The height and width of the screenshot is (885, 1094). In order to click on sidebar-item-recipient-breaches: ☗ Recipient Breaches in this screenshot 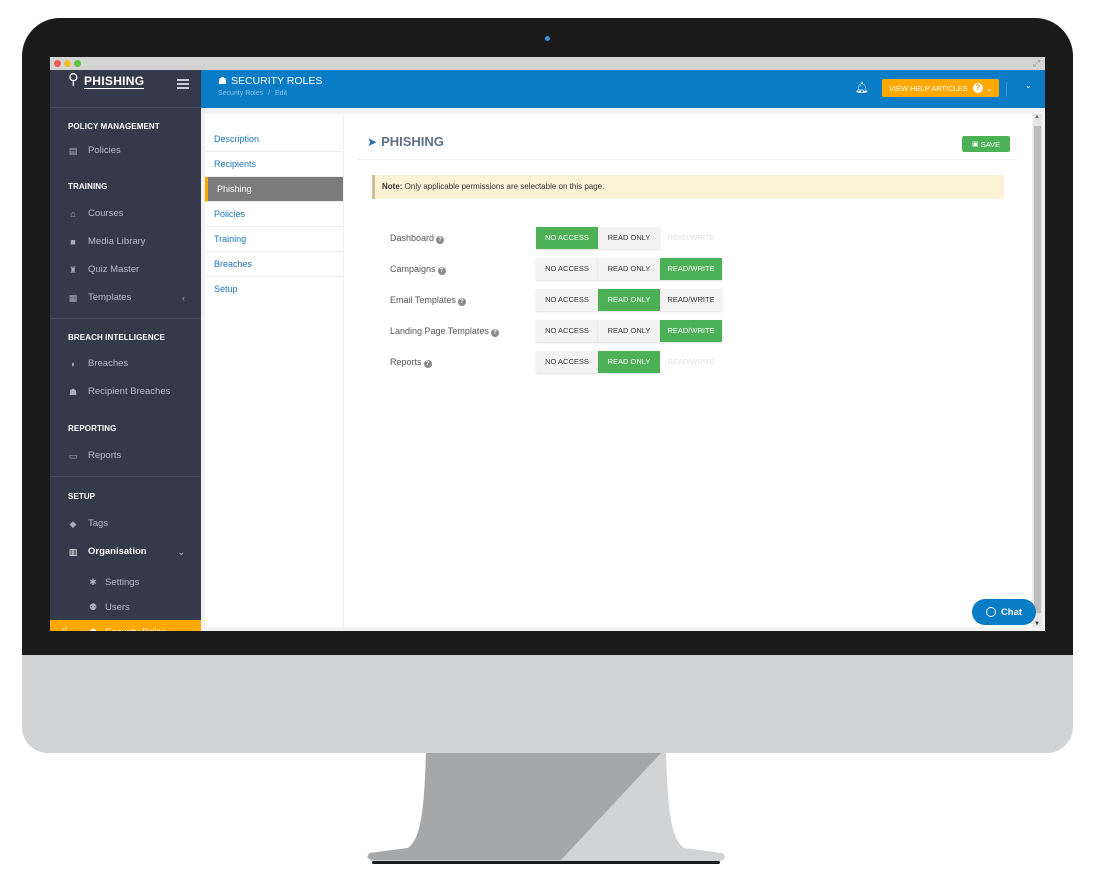, I will do `click(125, 392)`.